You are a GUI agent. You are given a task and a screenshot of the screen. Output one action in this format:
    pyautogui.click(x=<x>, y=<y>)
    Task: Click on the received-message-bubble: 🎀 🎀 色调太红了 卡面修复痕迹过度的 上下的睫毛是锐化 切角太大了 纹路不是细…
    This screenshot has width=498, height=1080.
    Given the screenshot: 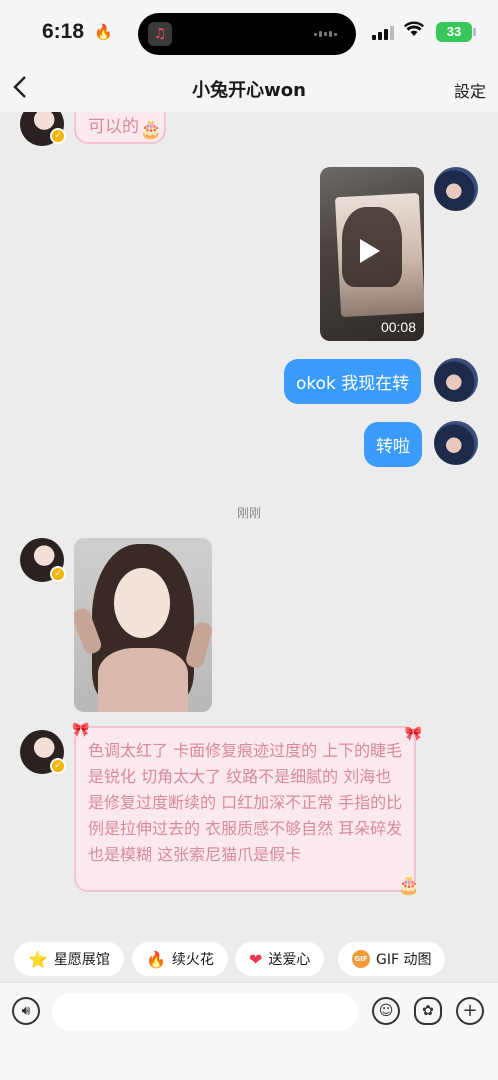 What is the action you would take?
    pyautogui.click(x=247, y=809)
    